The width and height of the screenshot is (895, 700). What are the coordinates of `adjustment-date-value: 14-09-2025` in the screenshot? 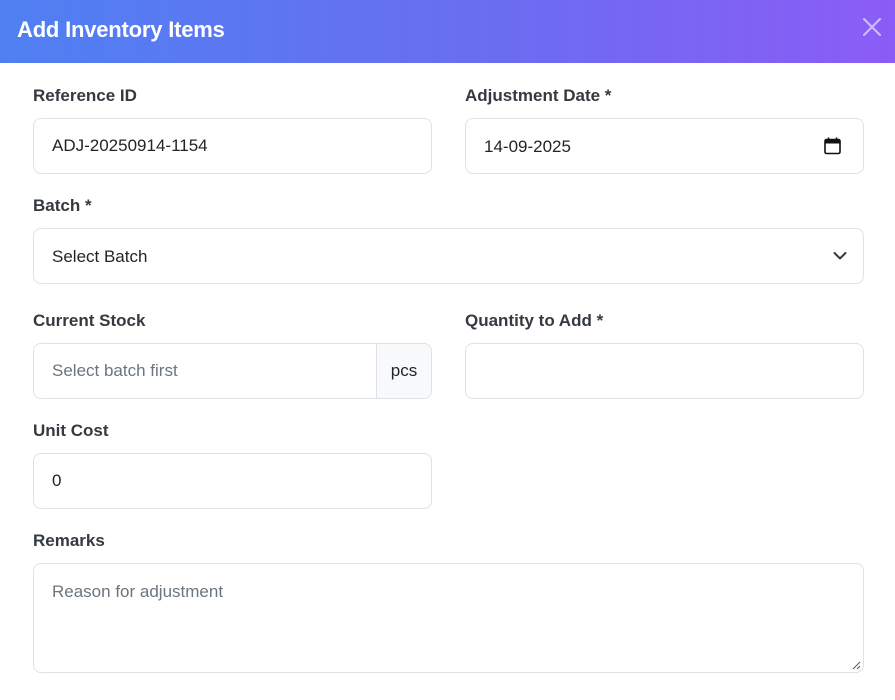 It's located at (527, 146).